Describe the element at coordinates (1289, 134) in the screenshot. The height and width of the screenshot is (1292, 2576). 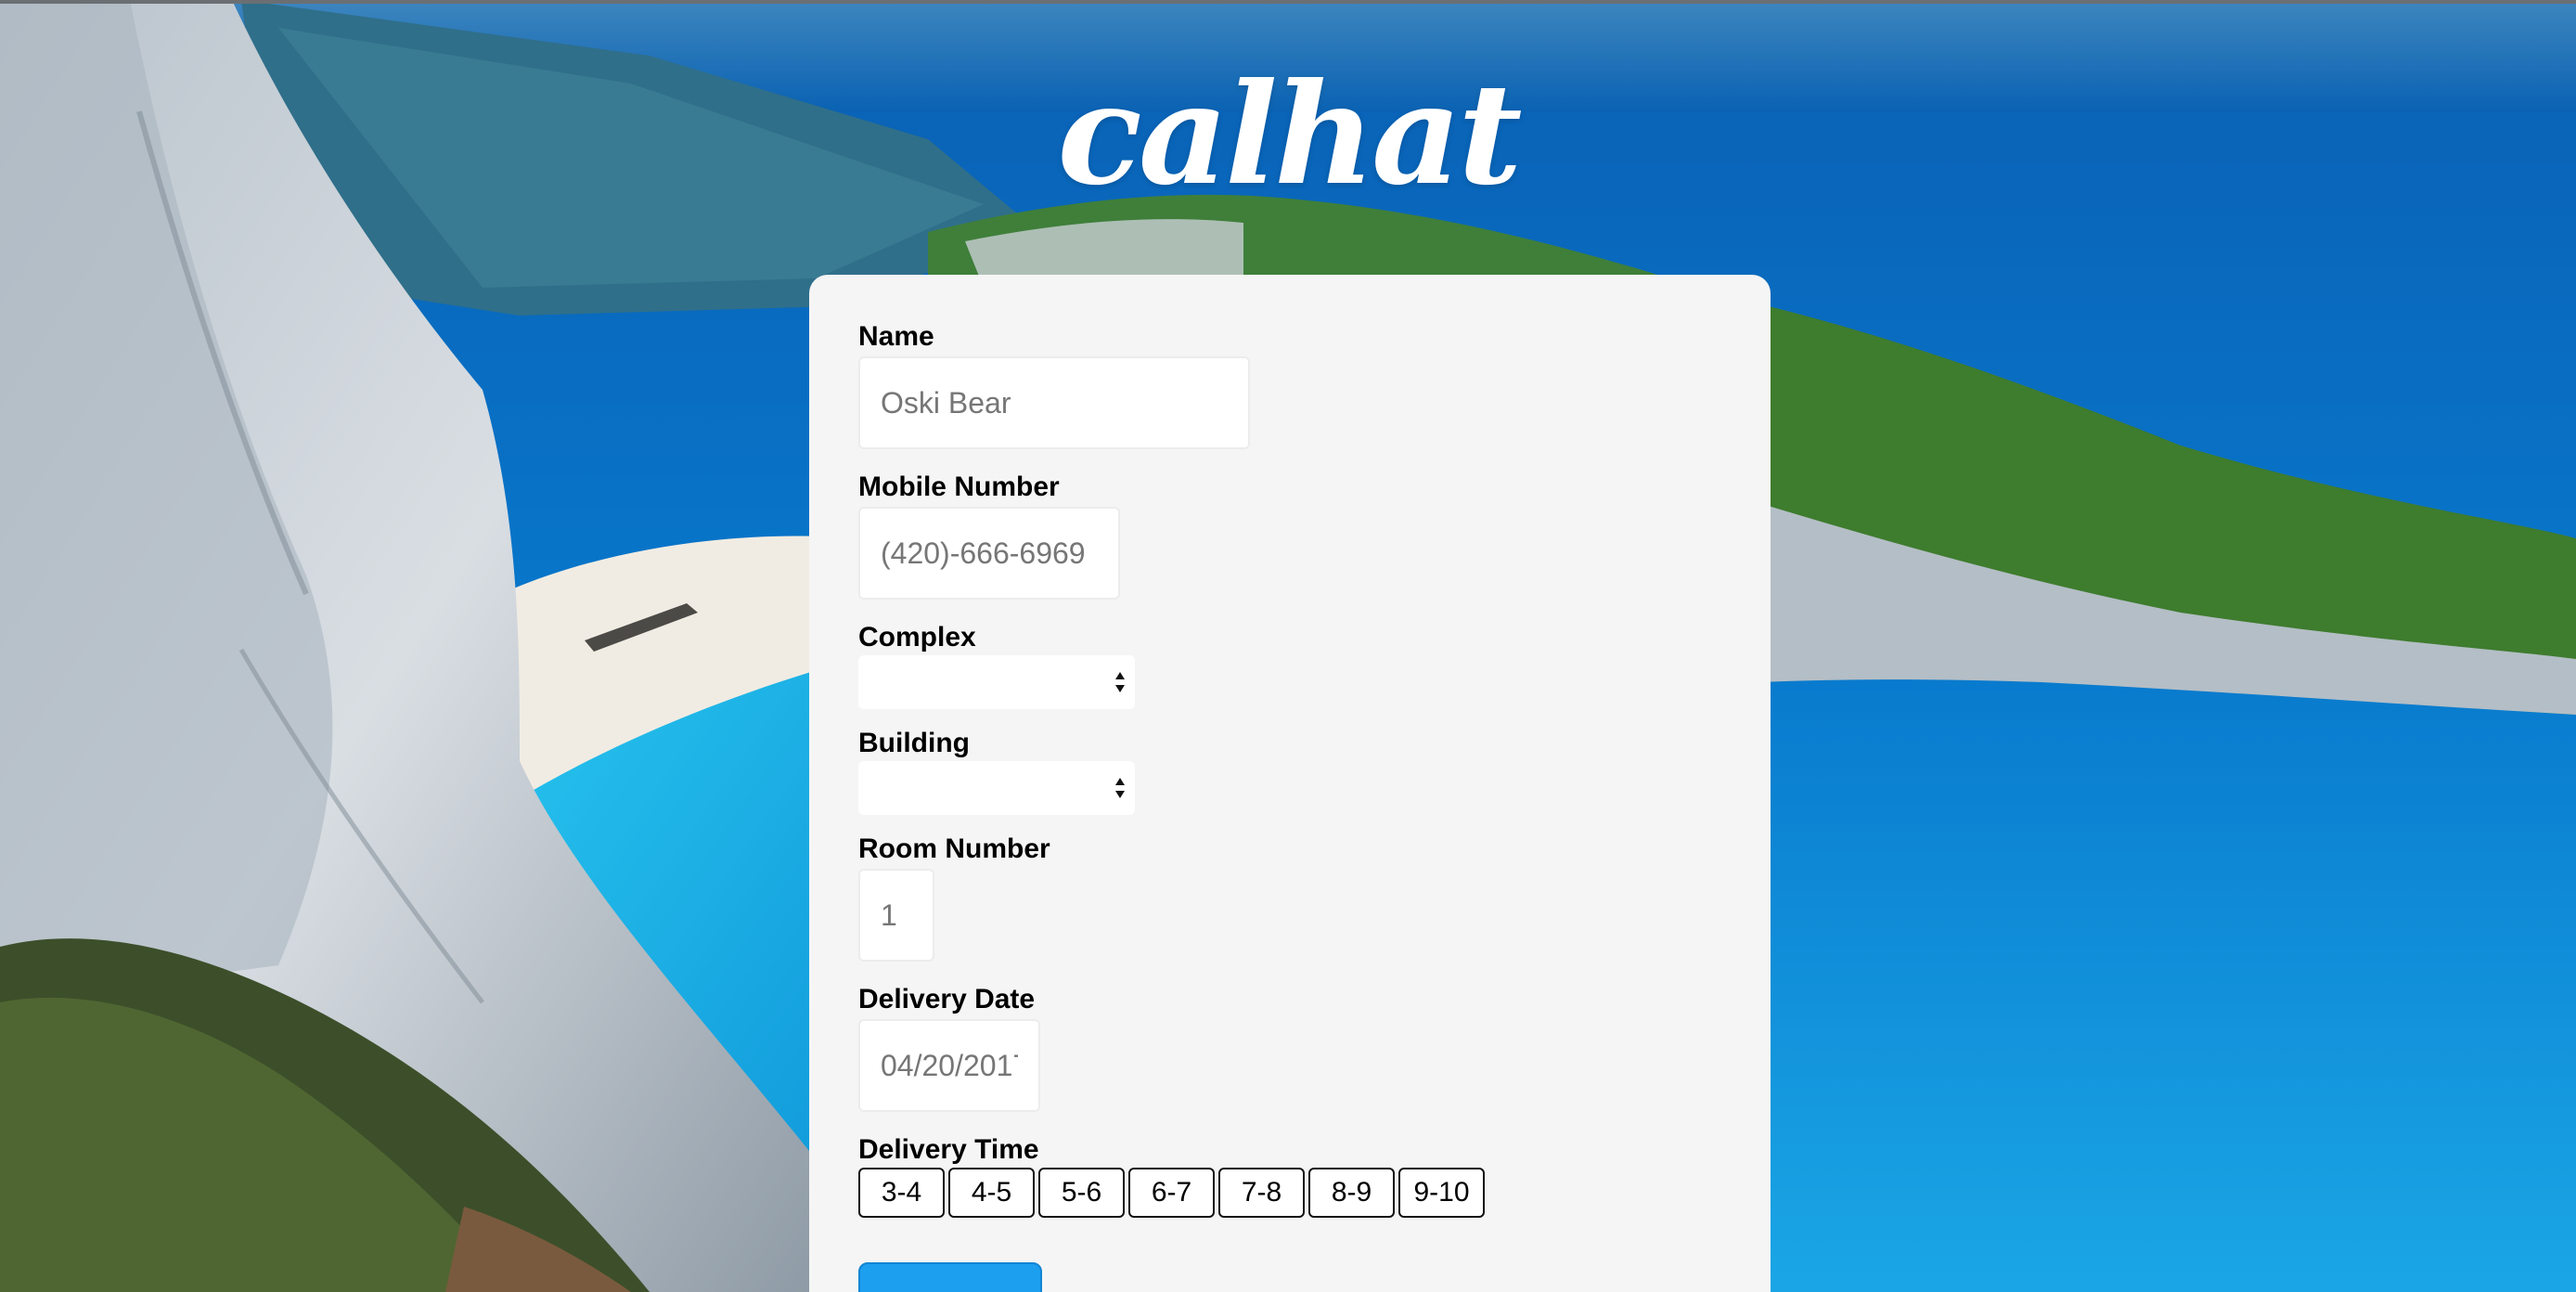
I see `brand-logo: calhat` at that location.